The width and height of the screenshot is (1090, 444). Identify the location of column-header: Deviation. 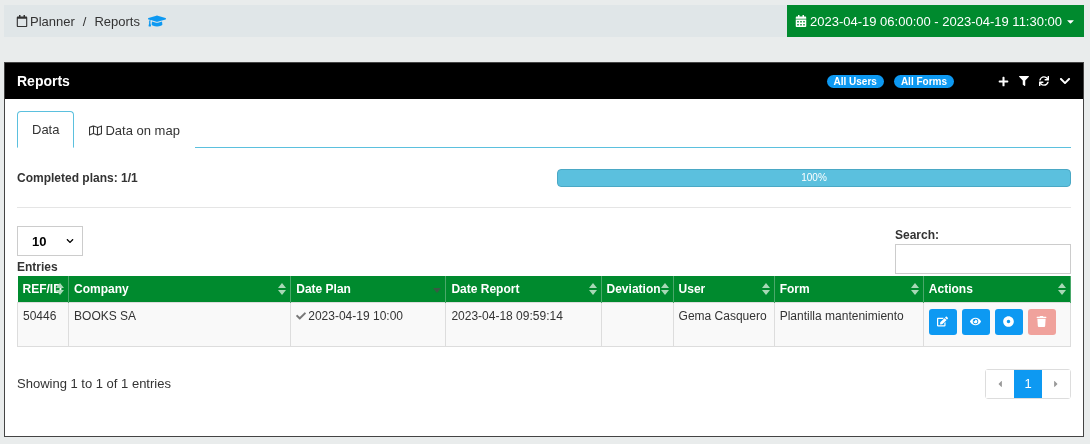
(637, 289).